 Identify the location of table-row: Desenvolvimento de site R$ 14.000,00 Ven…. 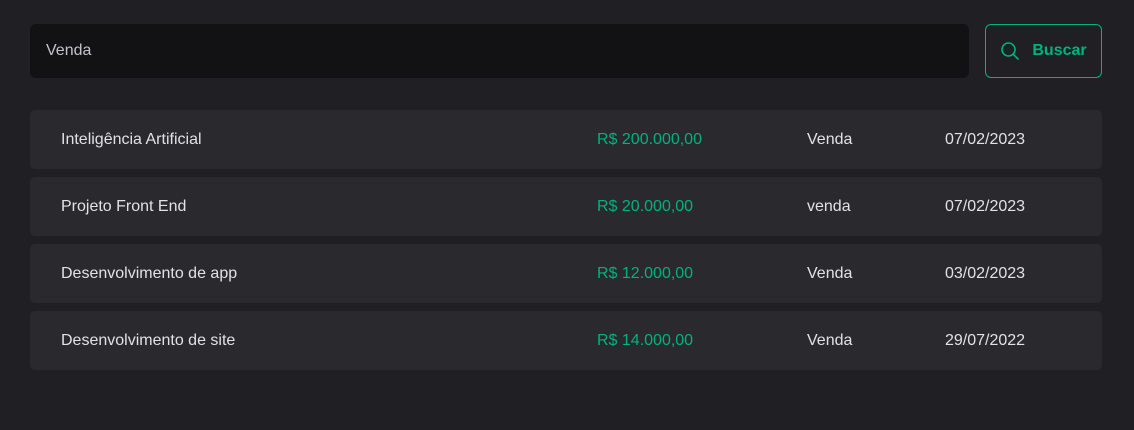
(566, 340).